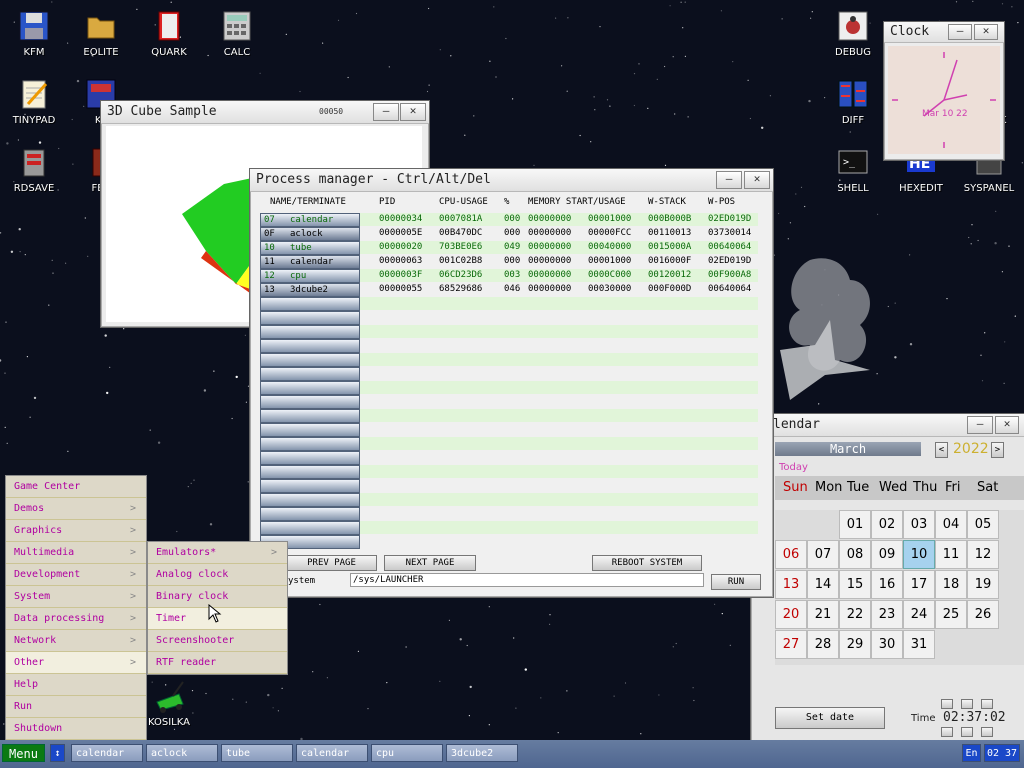 The image size is (1024, 768). I want to click on taskbar-task-button: 3dcube2, so click(482, 753).